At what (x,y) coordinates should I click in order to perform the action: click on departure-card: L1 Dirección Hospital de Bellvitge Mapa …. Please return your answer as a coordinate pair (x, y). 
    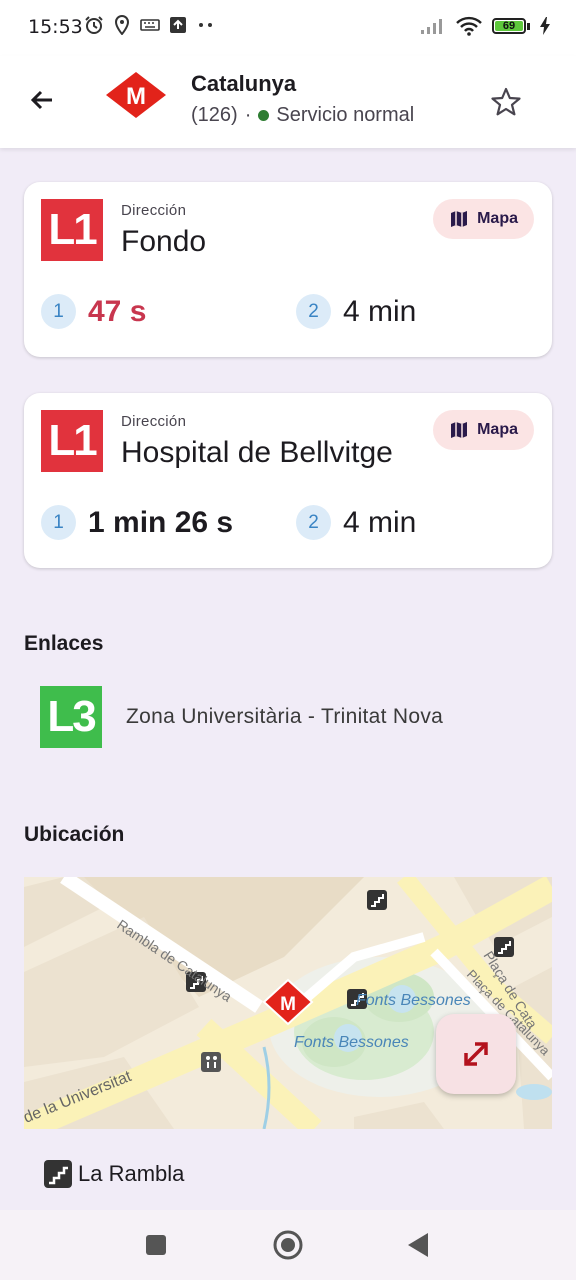
    Looking at the image, I should click on (288, 480).